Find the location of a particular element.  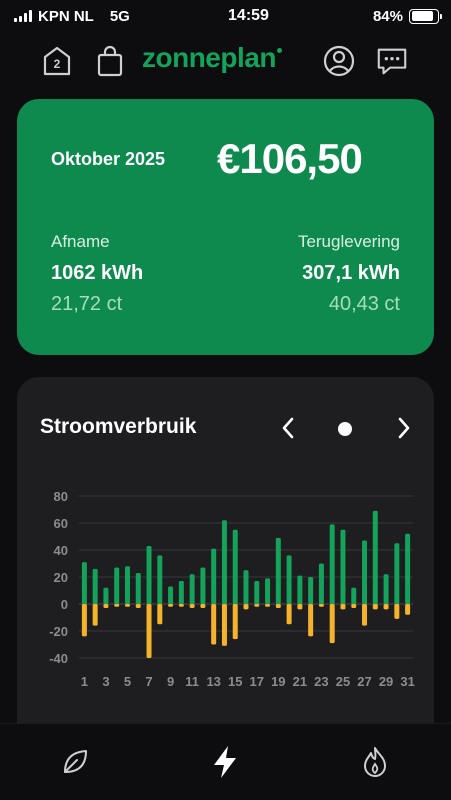

x-tick-label: 29 is located at coordinates (386, 681).